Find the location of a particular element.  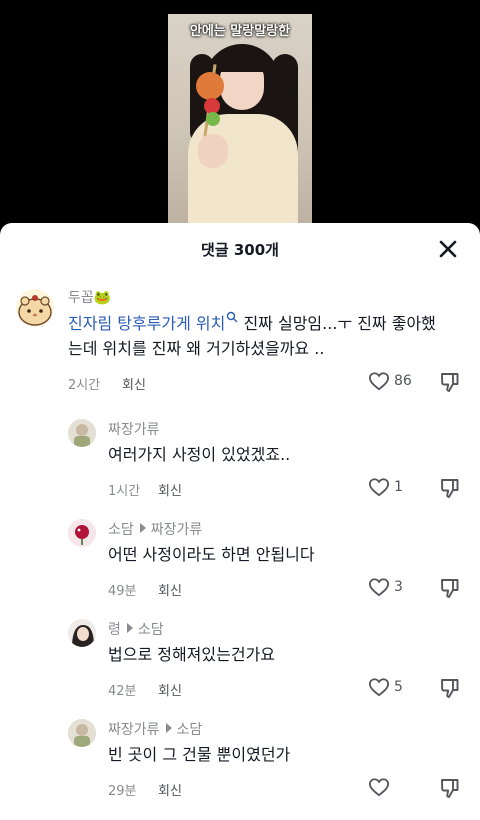

hamster-avatar-icon is located at coordinates (35, 310).